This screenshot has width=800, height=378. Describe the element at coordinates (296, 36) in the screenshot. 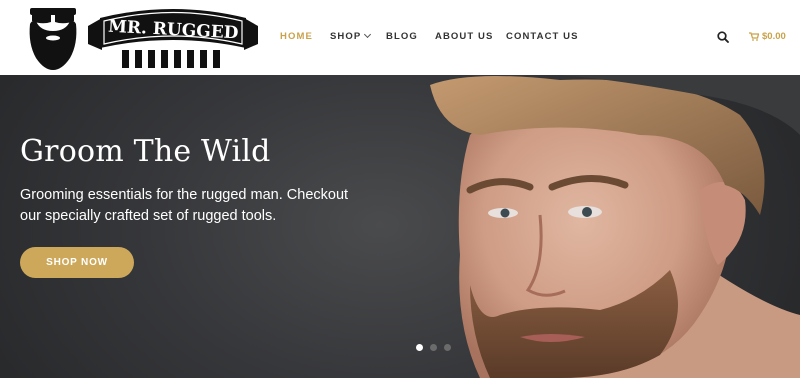

I see `nav-home: HOME` at that location.